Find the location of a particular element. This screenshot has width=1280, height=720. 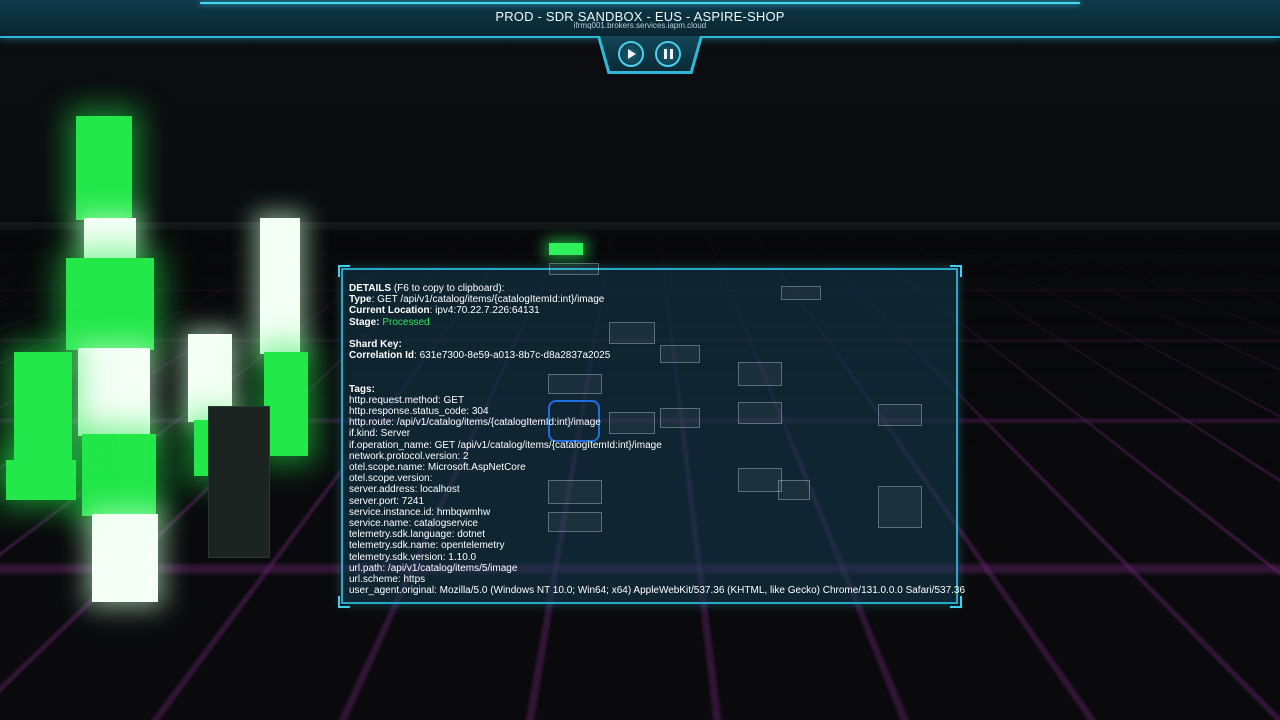

tag-item: otel.scope.name: Microsoft.AspNetCore is located at coordinates (437, 467).